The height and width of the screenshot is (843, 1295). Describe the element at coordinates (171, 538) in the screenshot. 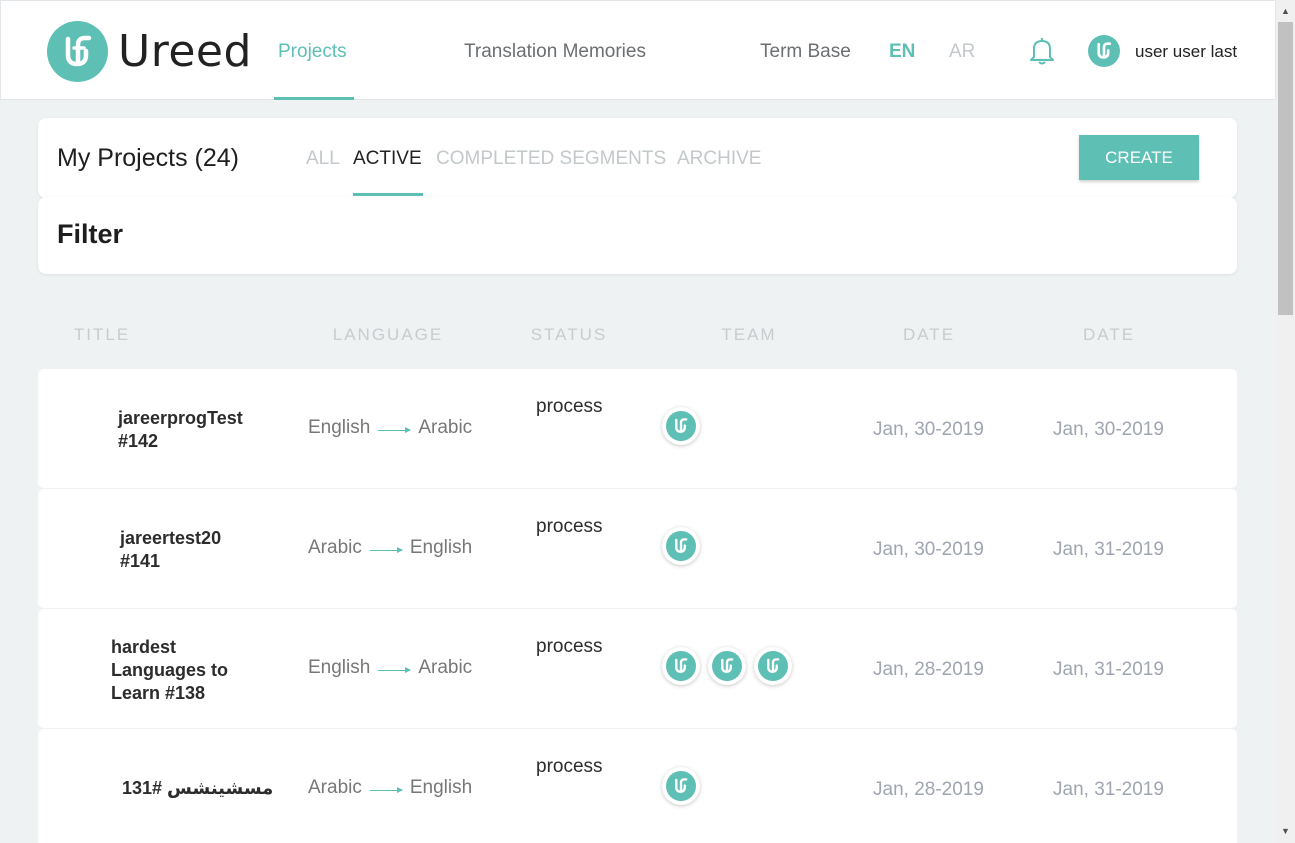

I see `project-title-line: jareertest20` at that location.